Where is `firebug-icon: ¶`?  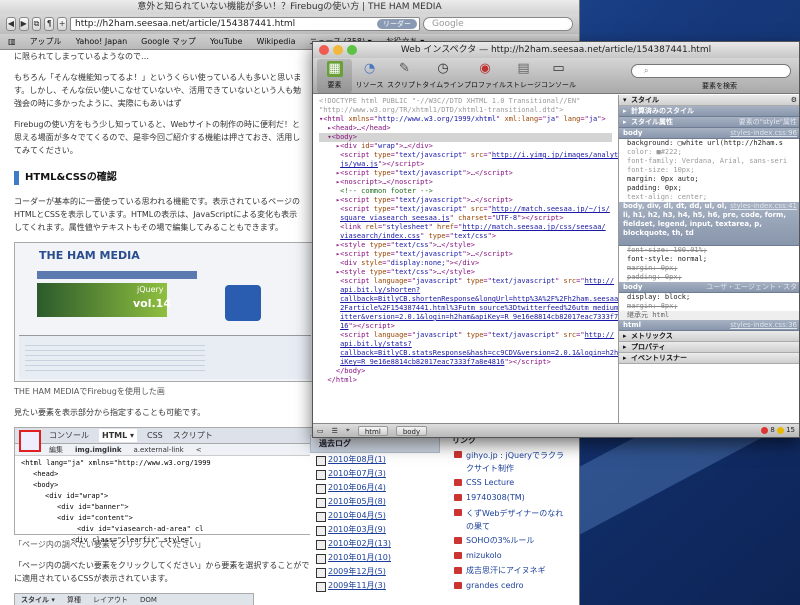
firebug-icon: ¶ is located at coordinates (49, 24).